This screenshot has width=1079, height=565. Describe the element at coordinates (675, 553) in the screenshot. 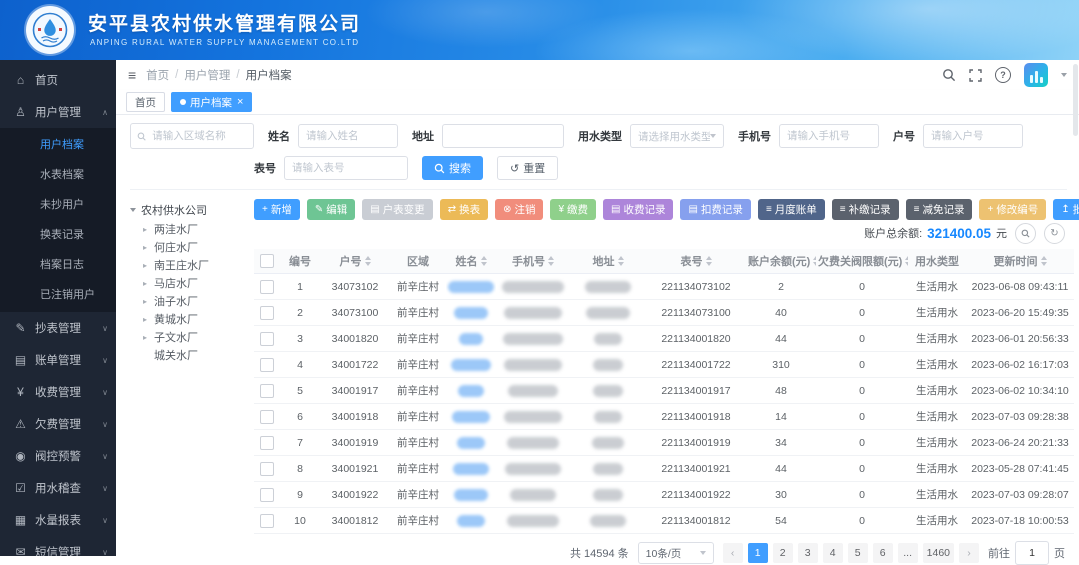

I see `page-size-select: 10条/页` at that location.